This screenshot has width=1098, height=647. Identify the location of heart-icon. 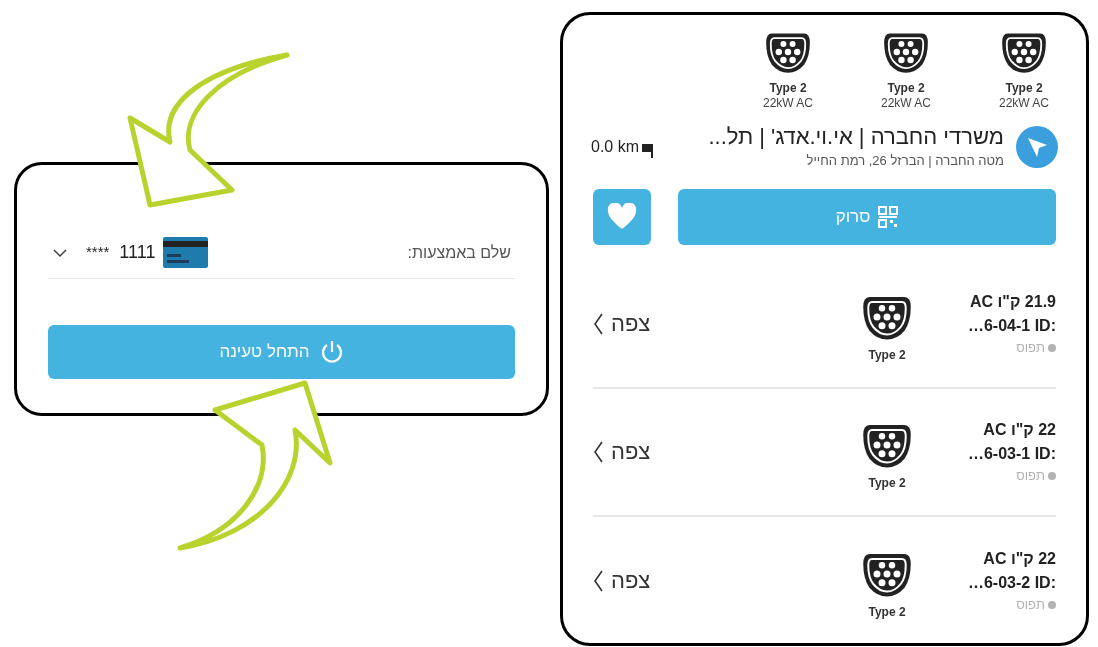
(622, 216).